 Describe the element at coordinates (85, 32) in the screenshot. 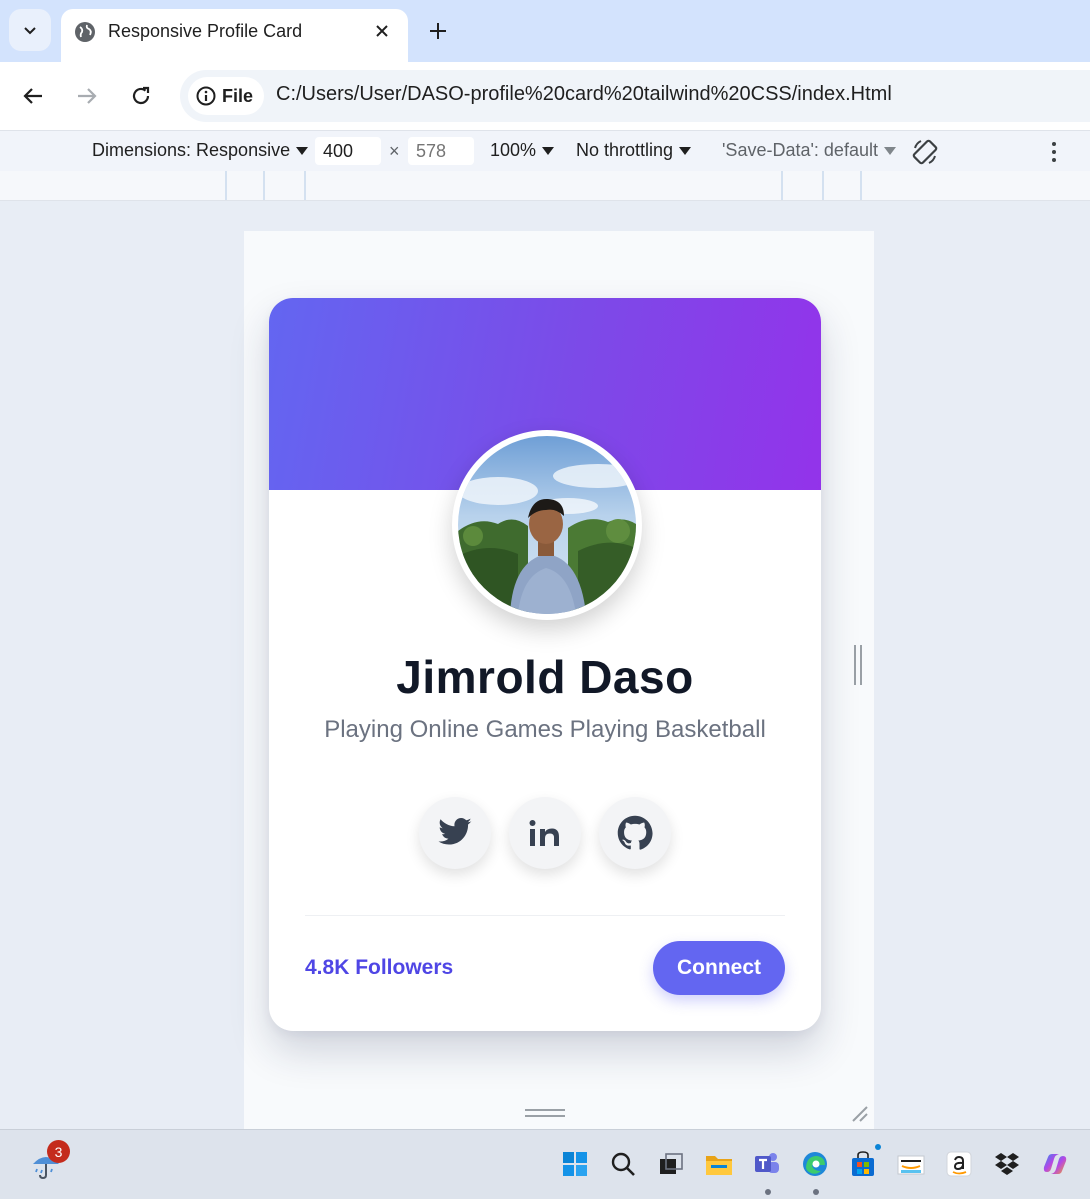

I see `globe-icon` at that location.